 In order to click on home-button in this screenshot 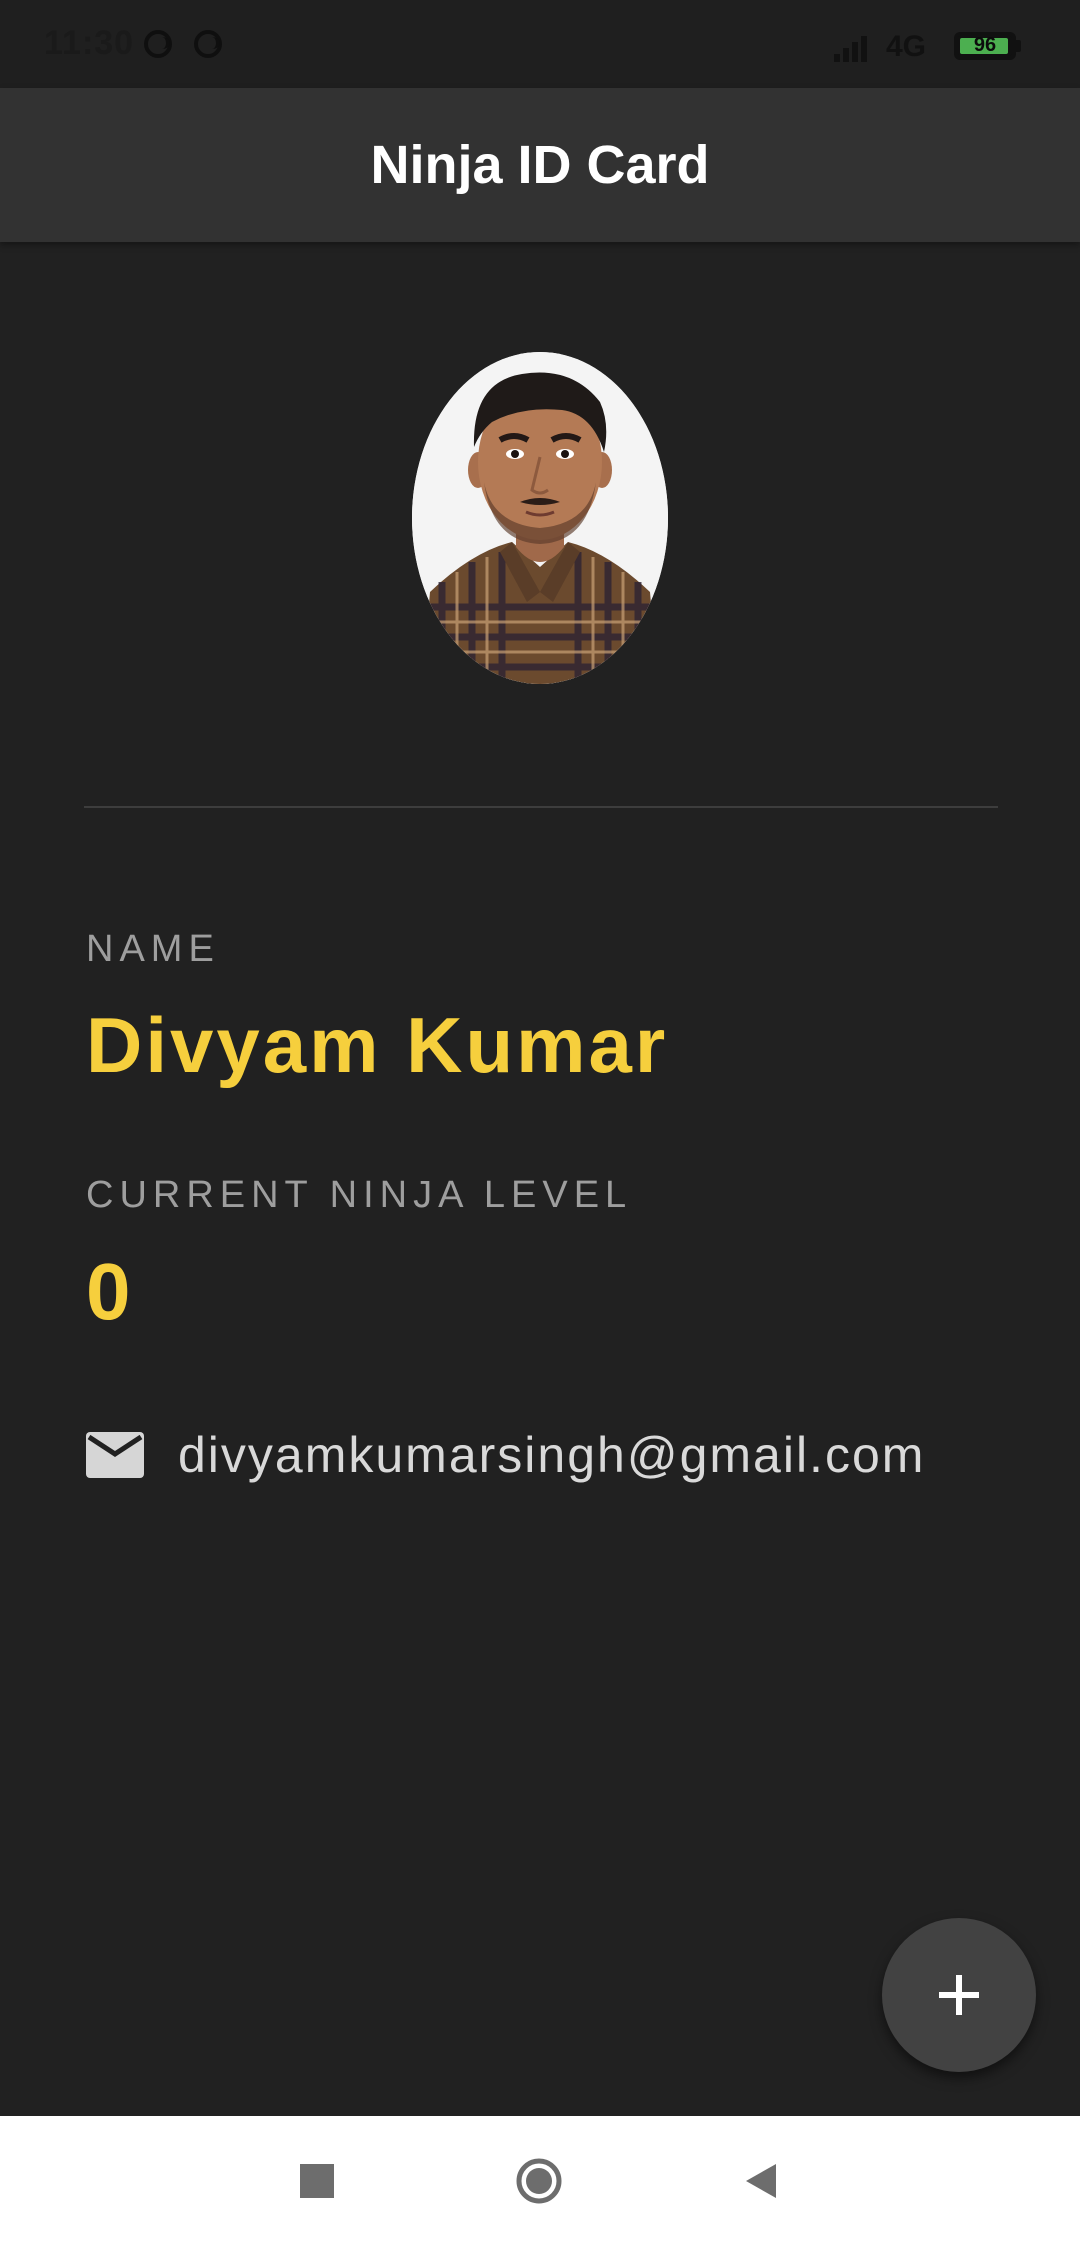, I will do `click(539, 2181)`.